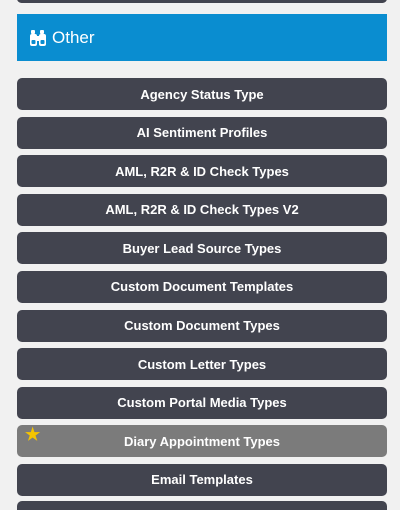 The image size is (400, 510). I want to click on menu-item-label: Email Templates, so click(202, 480).